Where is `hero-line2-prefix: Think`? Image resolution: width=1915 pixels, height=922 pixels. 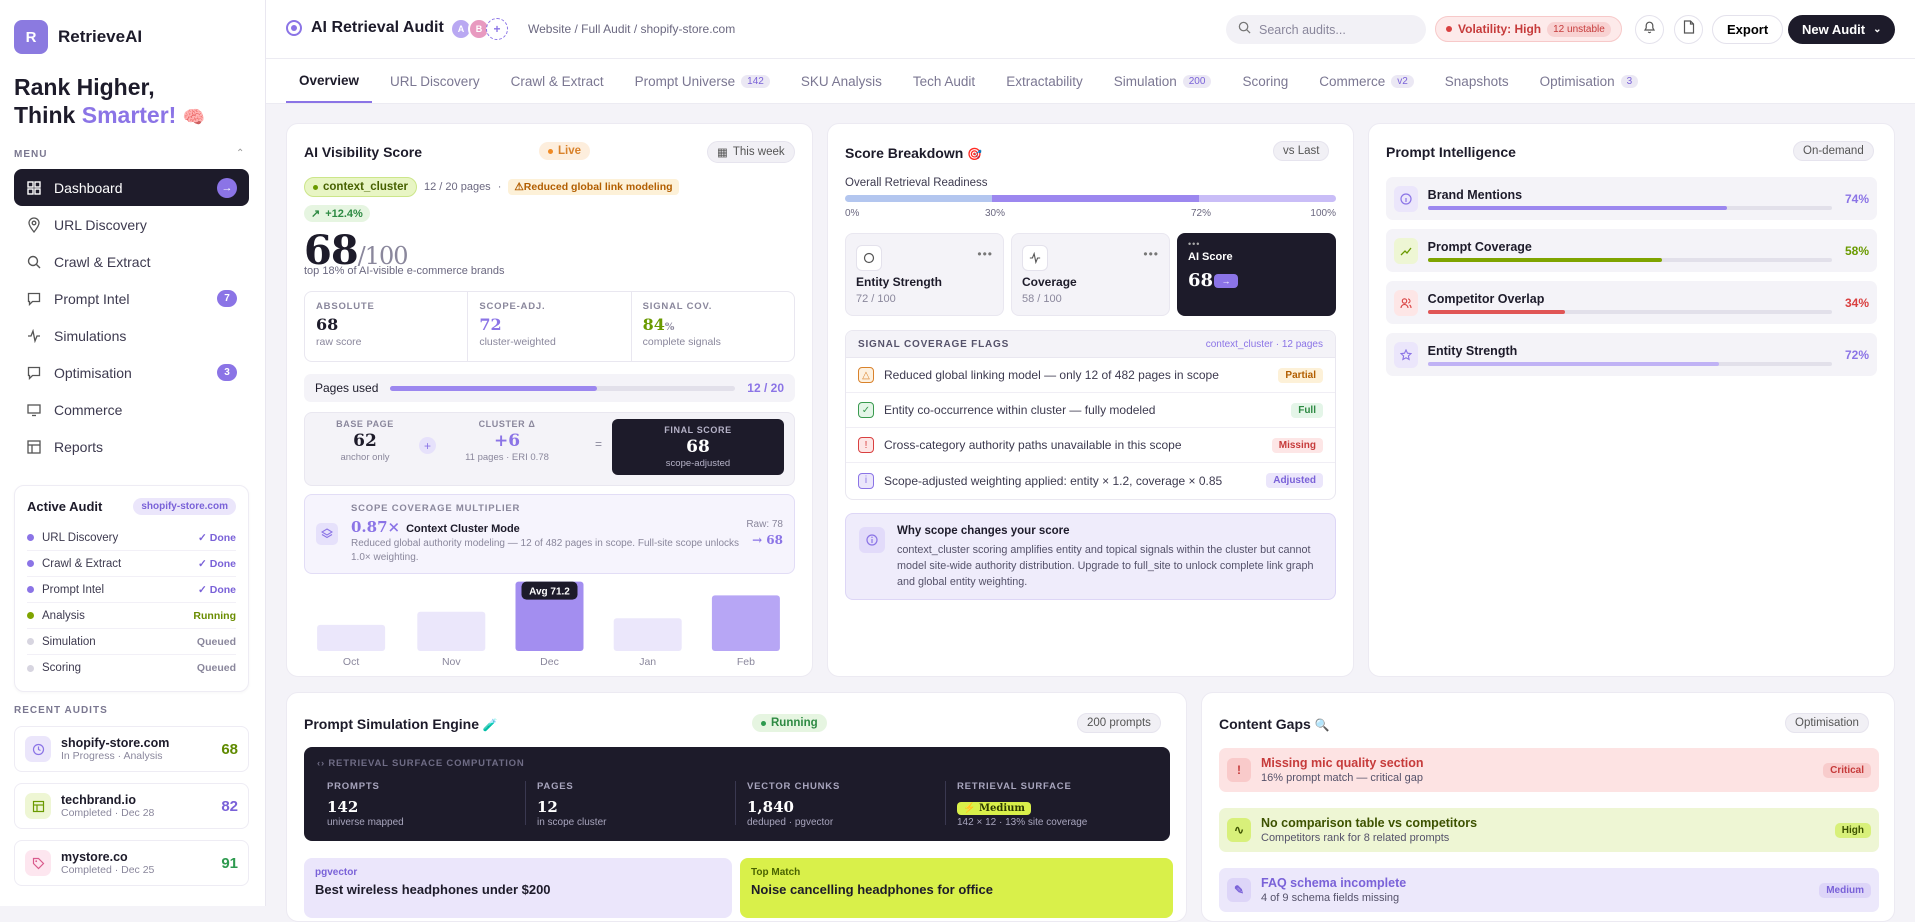
hero-line2-prefix: Think is located at coordinates (48, 115).